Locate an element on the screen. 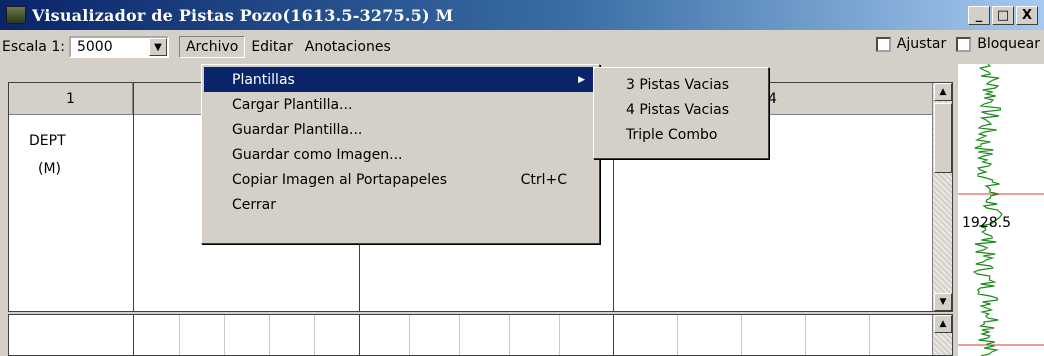 This screenshot has width=1044, height=356. menu-archivo: Archivo is located at coordinates (212, 47).